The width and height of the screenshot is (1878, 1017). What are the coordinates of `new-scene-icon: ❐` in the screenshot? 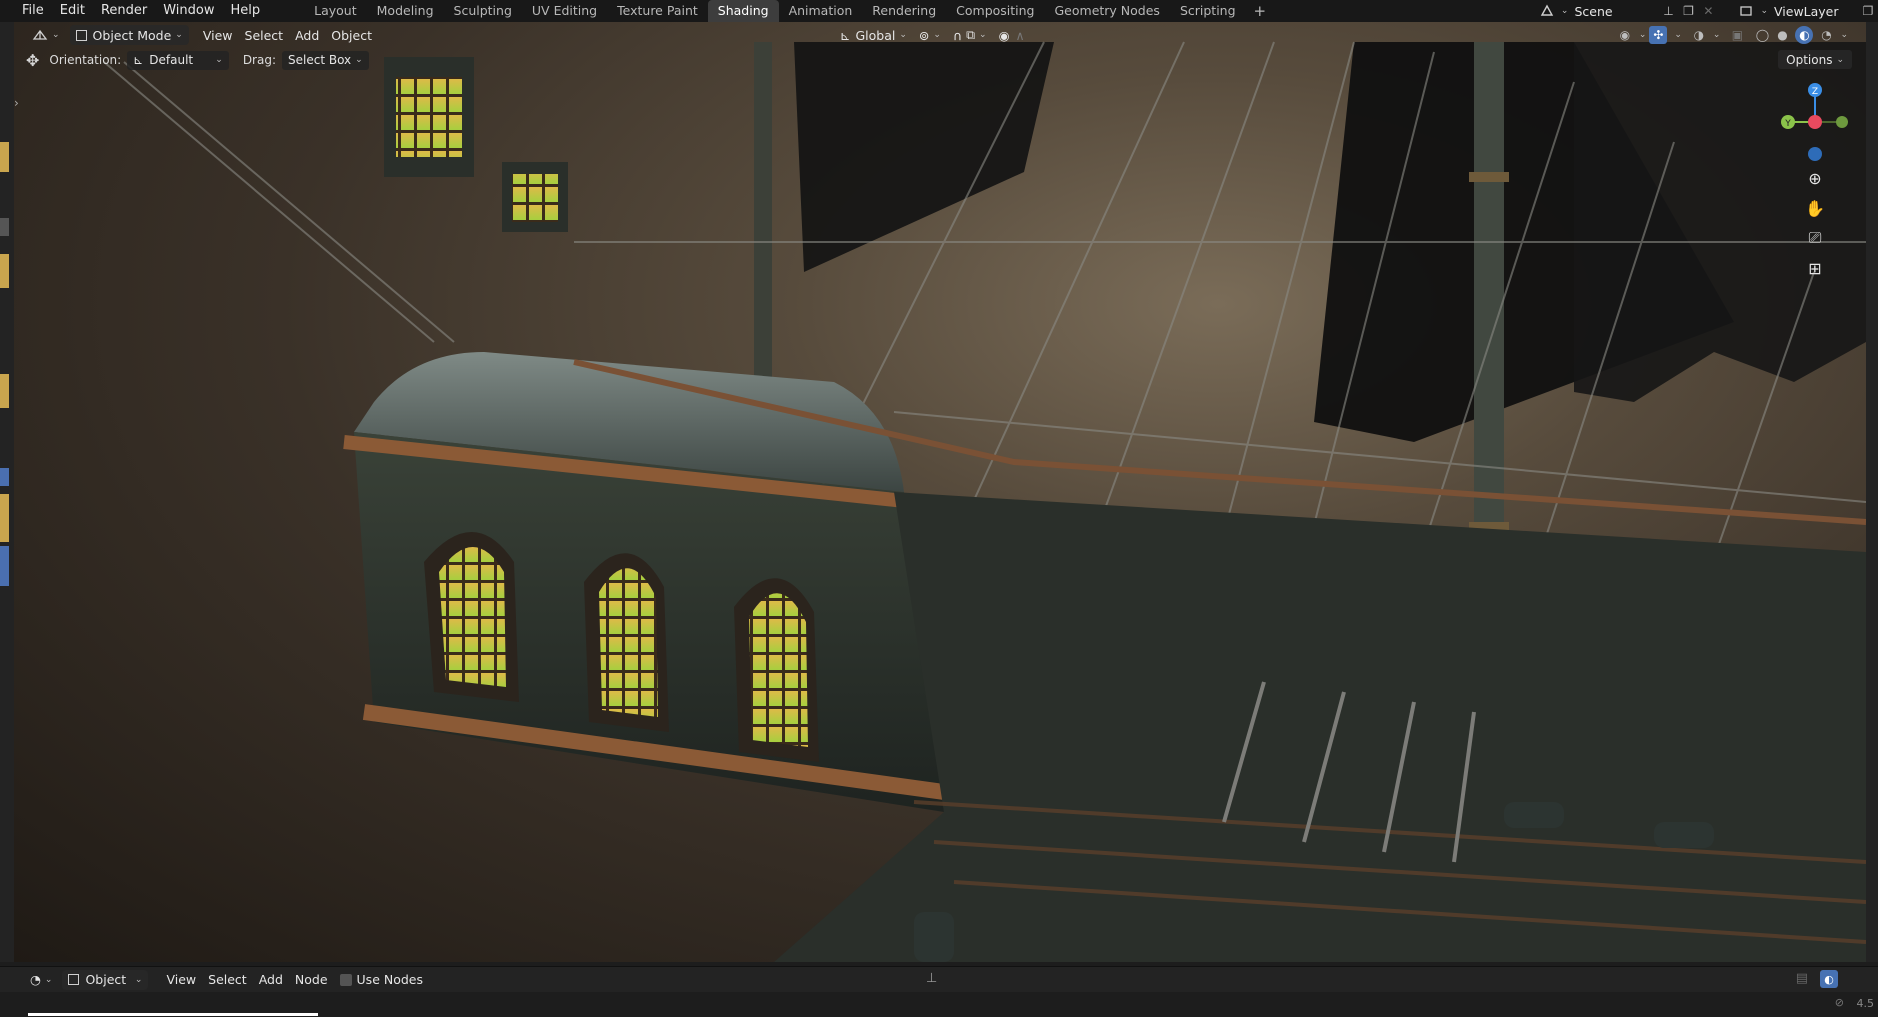 It's located at (1688, 11).